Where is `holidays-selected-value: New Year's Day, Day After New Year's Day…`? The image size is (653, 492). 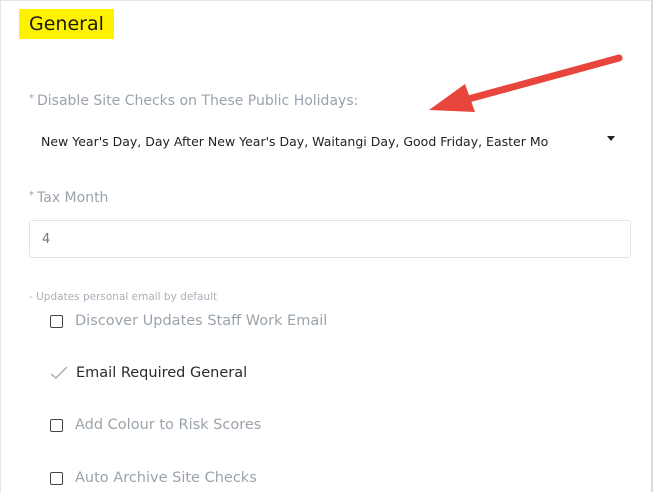
holidays-selected-value: New Year's Day, Day After New Year's Day… is located at coordinates (295, 141).